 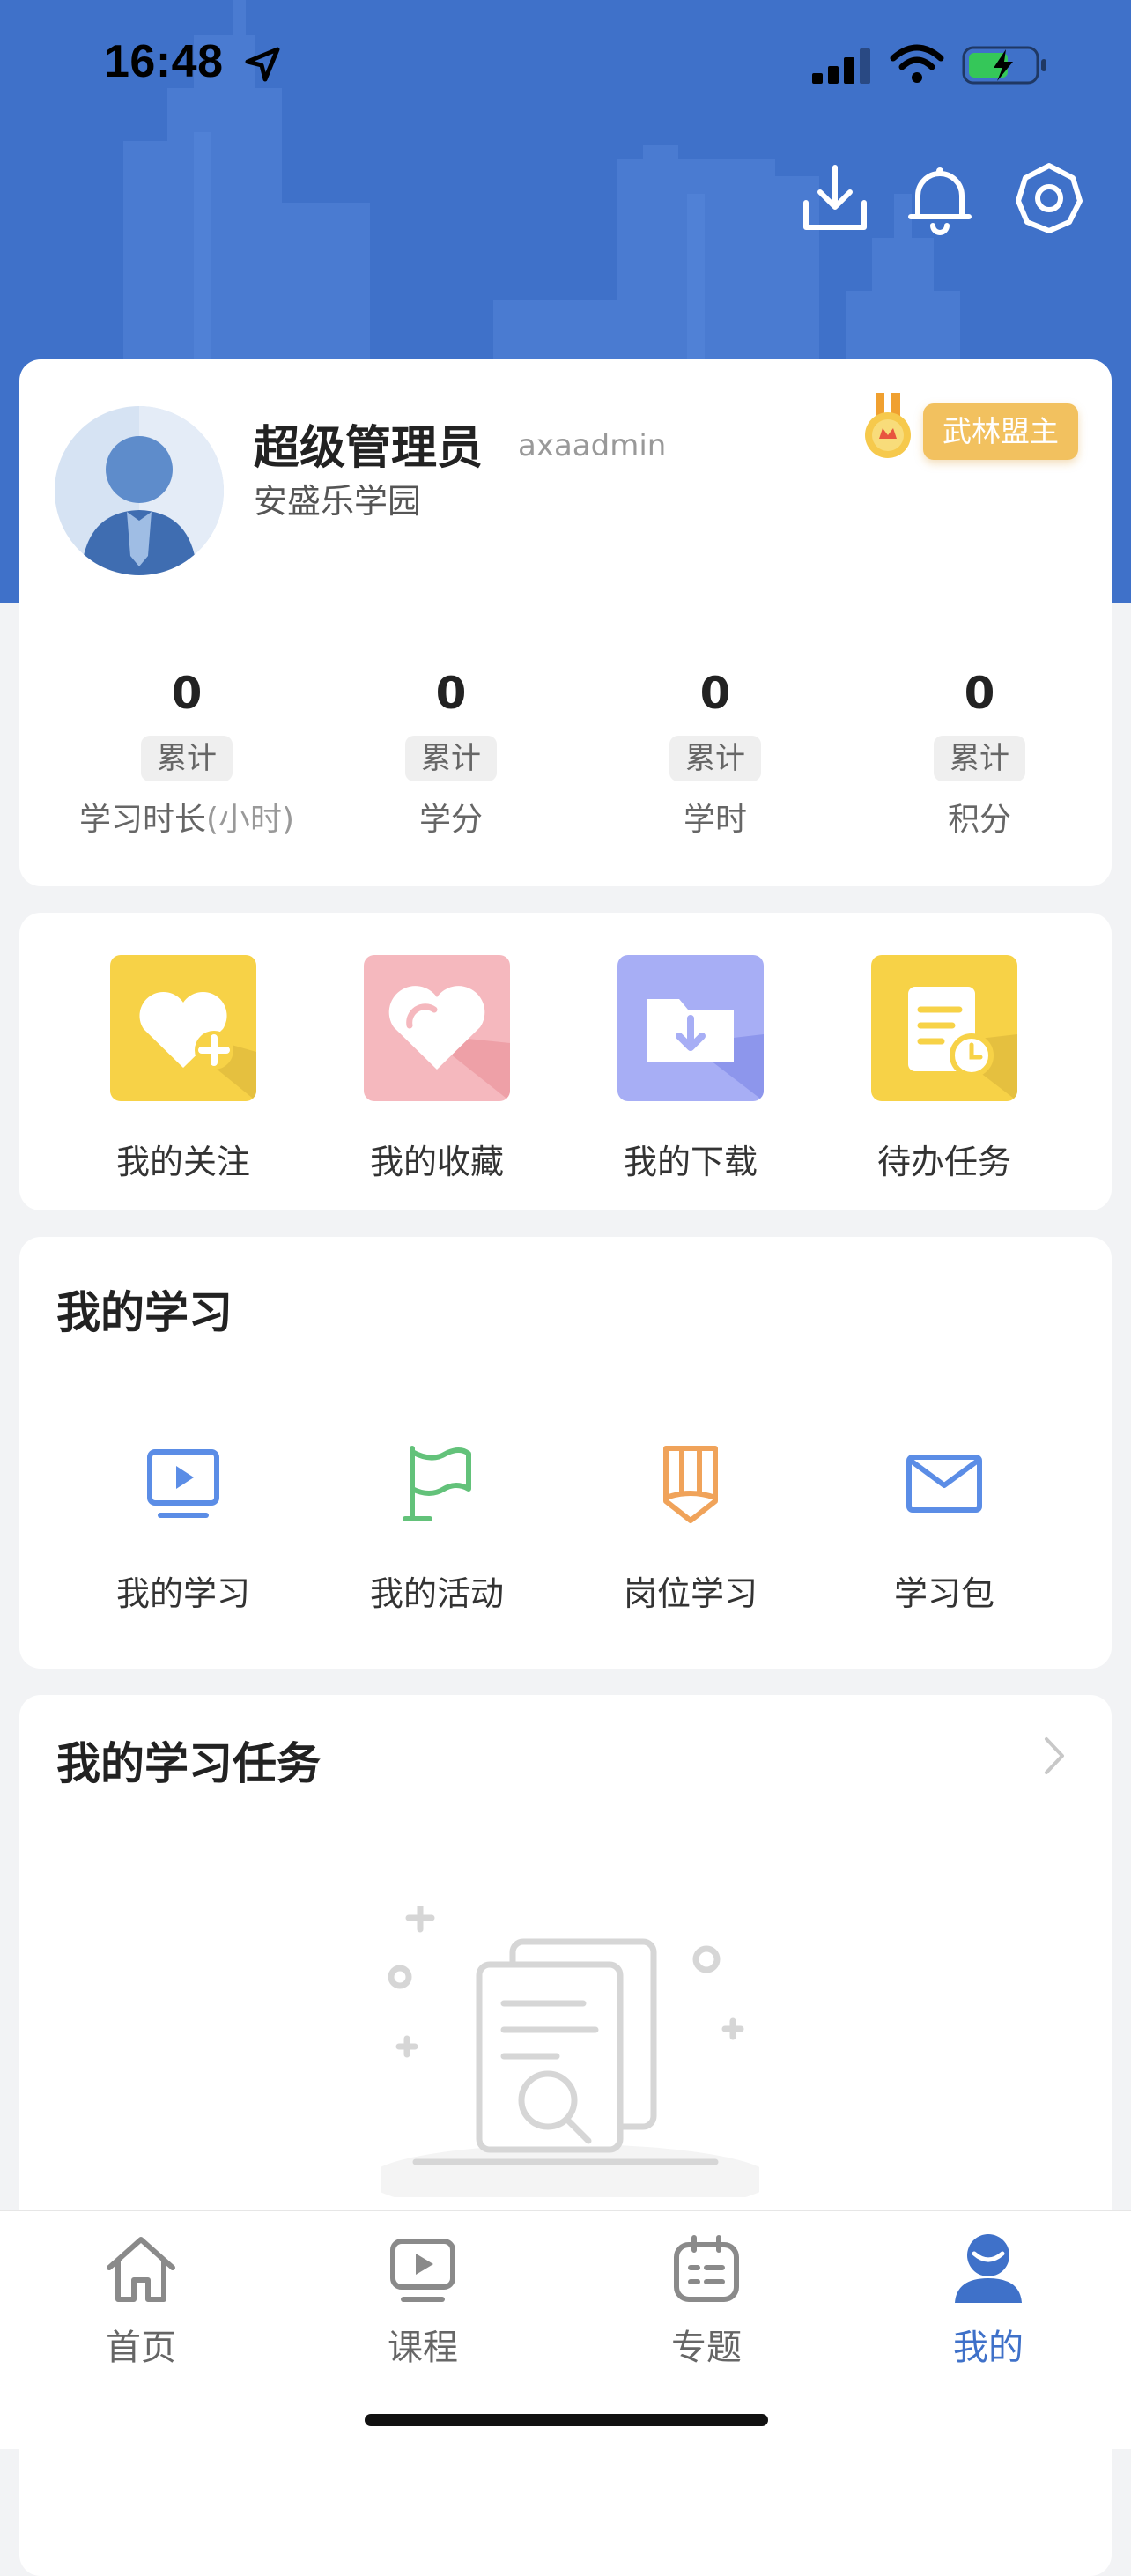 What do you see at coordinates (338, 501) in the screenshot?
I see `organization: 安盛乐学园` at bounding box center [338, 501].